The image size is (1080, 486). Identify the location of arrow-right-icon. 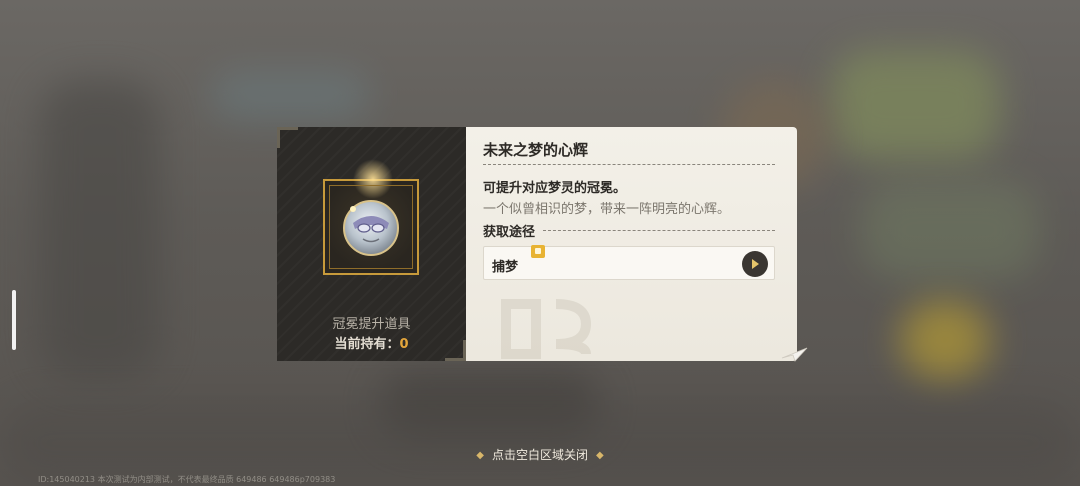
(755, 264).